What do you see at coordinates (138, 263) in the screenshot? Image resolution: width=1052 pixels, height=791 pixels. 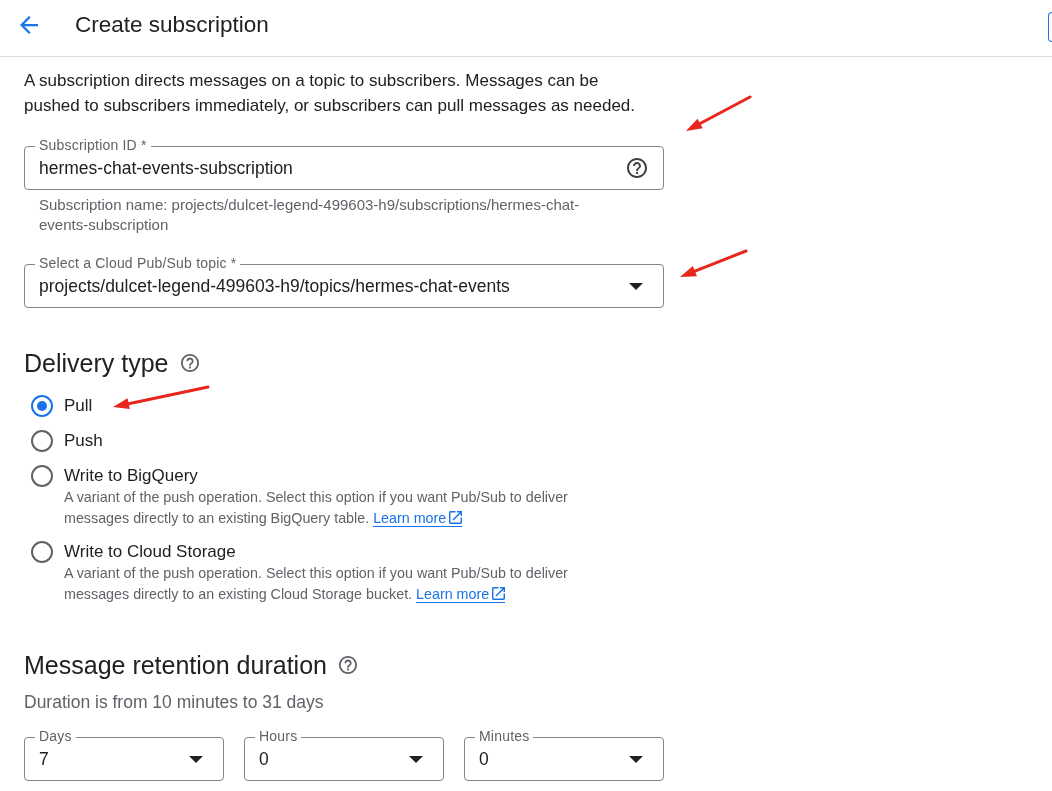 I see `field-label: Select a Cloud Pub/Sub topic *` at bounding box center [138, 263].